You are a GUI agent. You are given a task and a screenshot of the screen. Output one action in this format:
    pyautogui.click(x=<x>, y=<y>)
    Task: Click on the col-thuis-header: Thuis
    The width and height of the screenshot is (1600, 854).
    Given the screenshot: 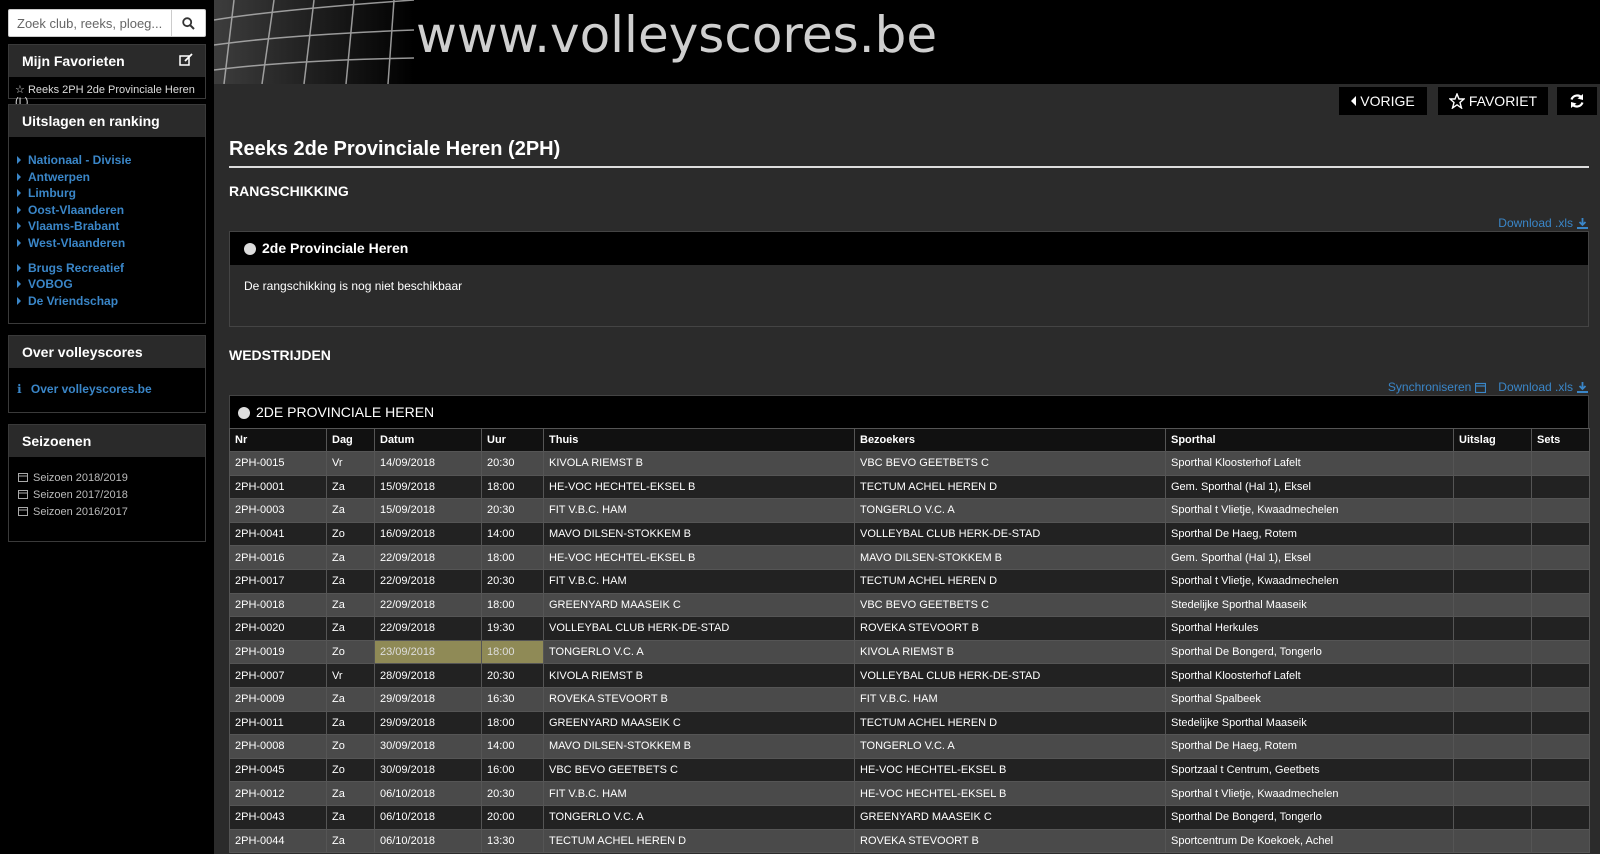 What is the action you would take?
    pyautogui.click(x=699, y=440)
    